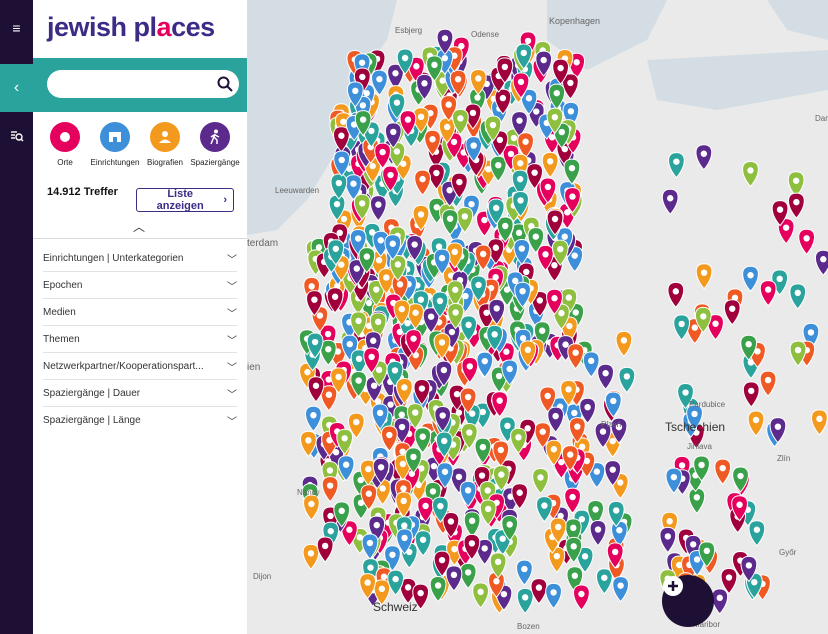 The height and width of the screenshot is (634, 828). I want to click on search-input, so click(143, 84).